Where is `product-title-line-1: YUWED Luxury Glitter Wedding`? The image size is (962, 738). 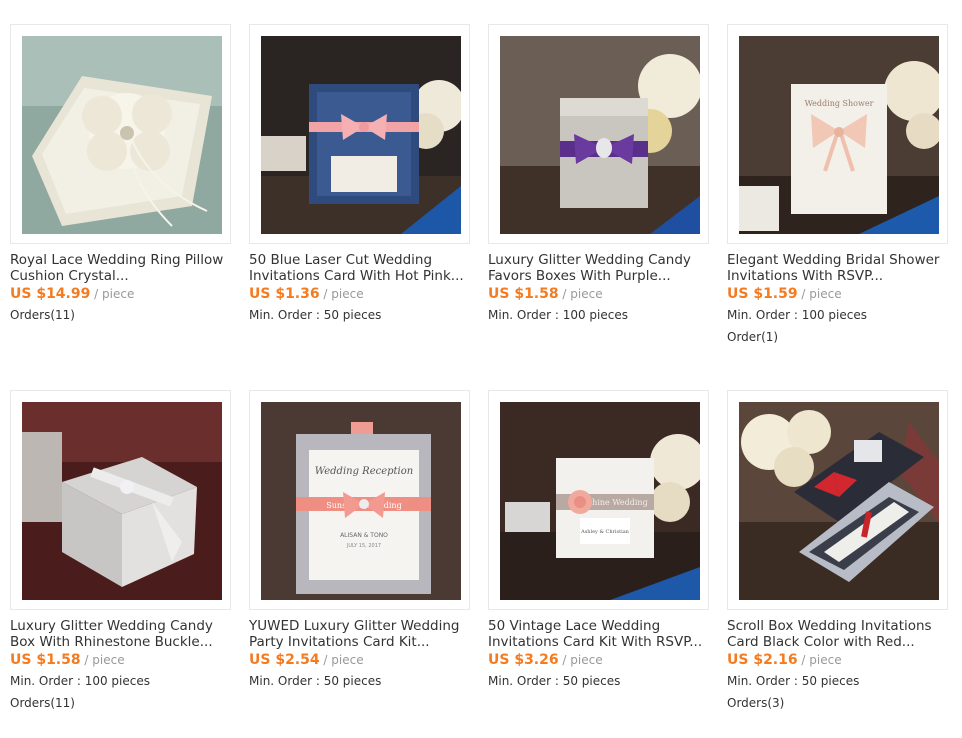
product-title-line-1: YUWED Luxury Glitter Wedding is located at coordinates (361, 626).